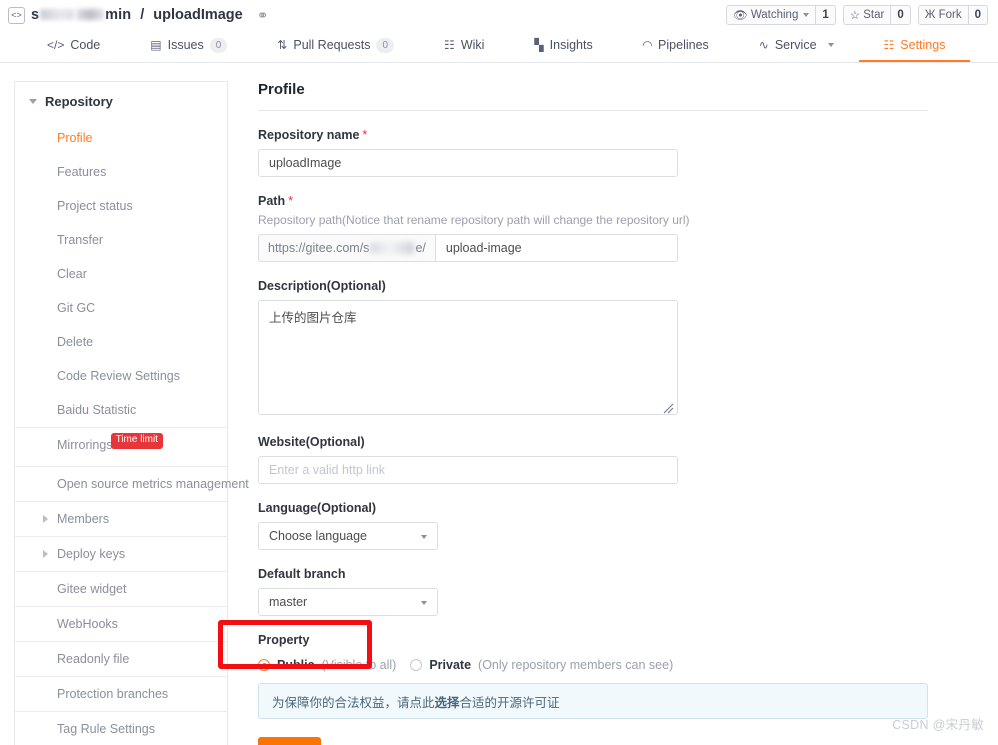  What do you see at coordinates (447, 701) in the screenshot?
I see `notice-link: 选择` at bounding box center [447, 701].